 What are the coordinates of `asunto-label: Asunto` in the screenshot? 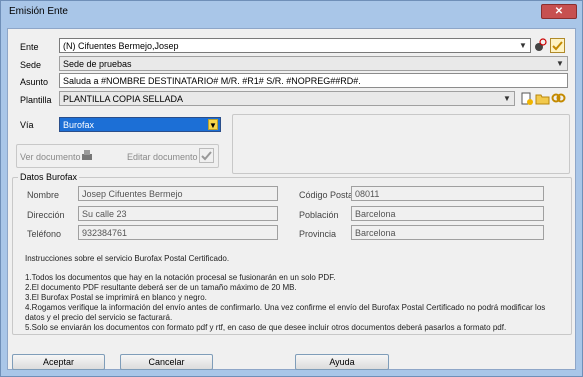 It's located at (34, 82).